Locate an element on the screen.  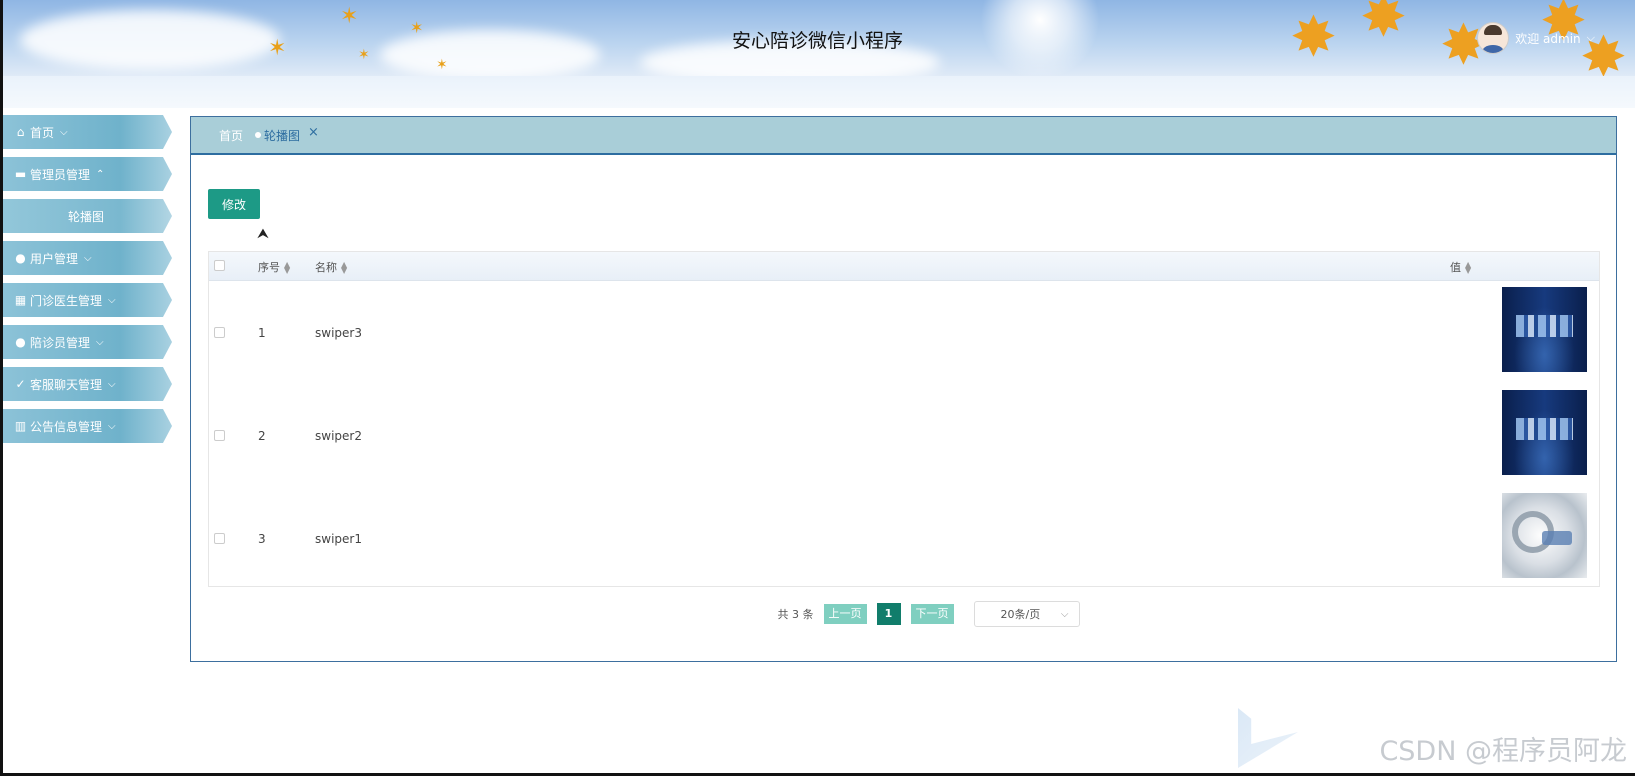
sidebar-item-label: 陪诊员管理 is located at coordinates (60, 342).